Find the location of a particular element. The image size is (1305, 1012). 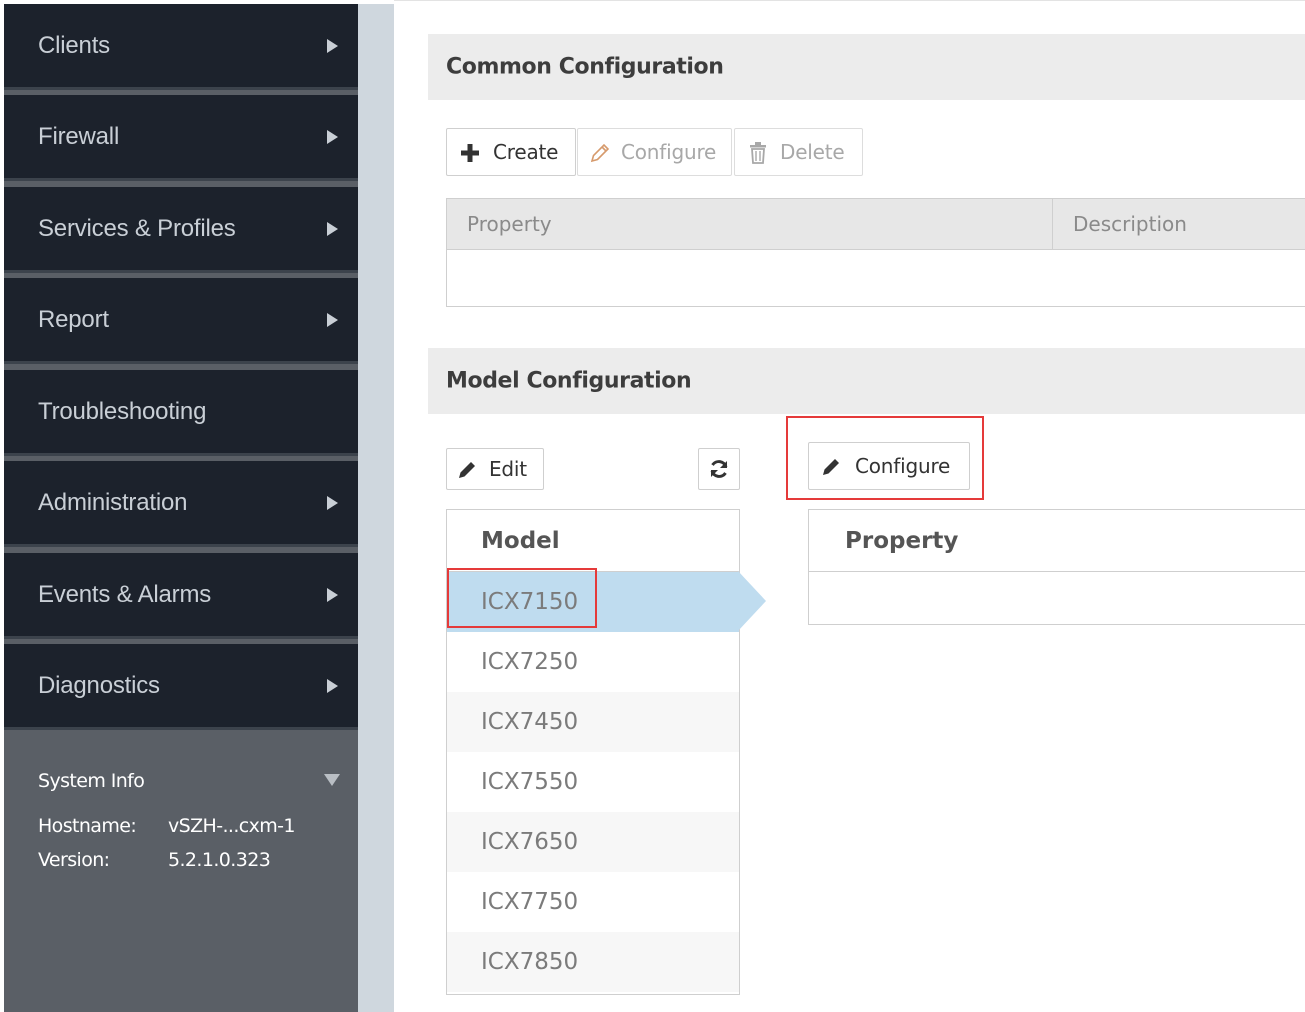

selection-pointer is located at coordinates (752, 601).